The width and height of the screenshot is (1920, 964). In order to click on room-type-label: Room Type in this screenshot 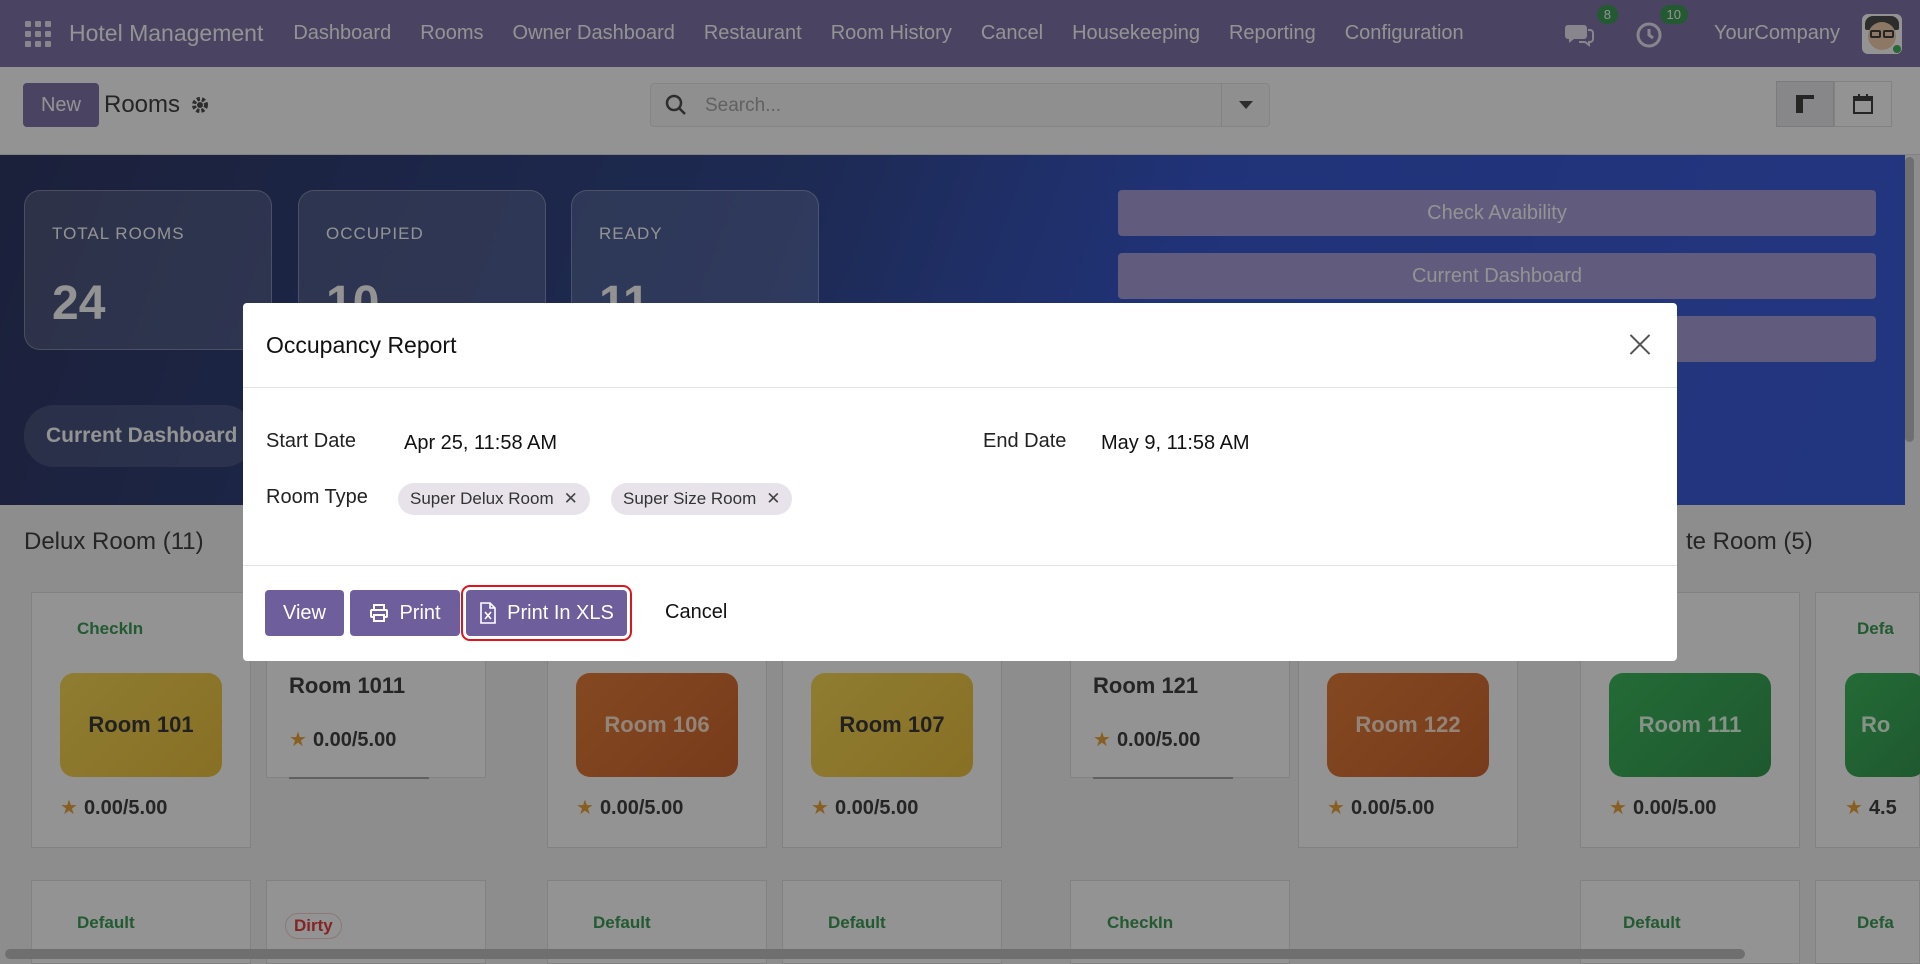, I will do `click(317, 497)`.